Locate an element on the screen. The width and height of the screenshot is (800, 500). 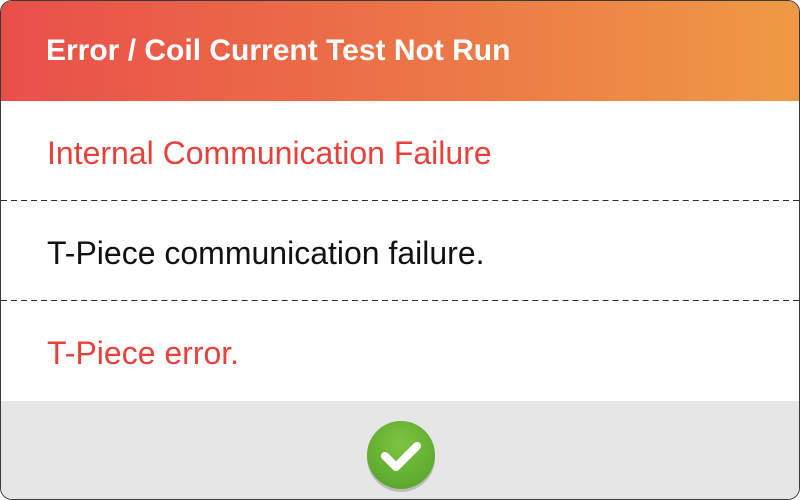
error-detail-text: T-Piece error. is located at coordinates (143, 353).